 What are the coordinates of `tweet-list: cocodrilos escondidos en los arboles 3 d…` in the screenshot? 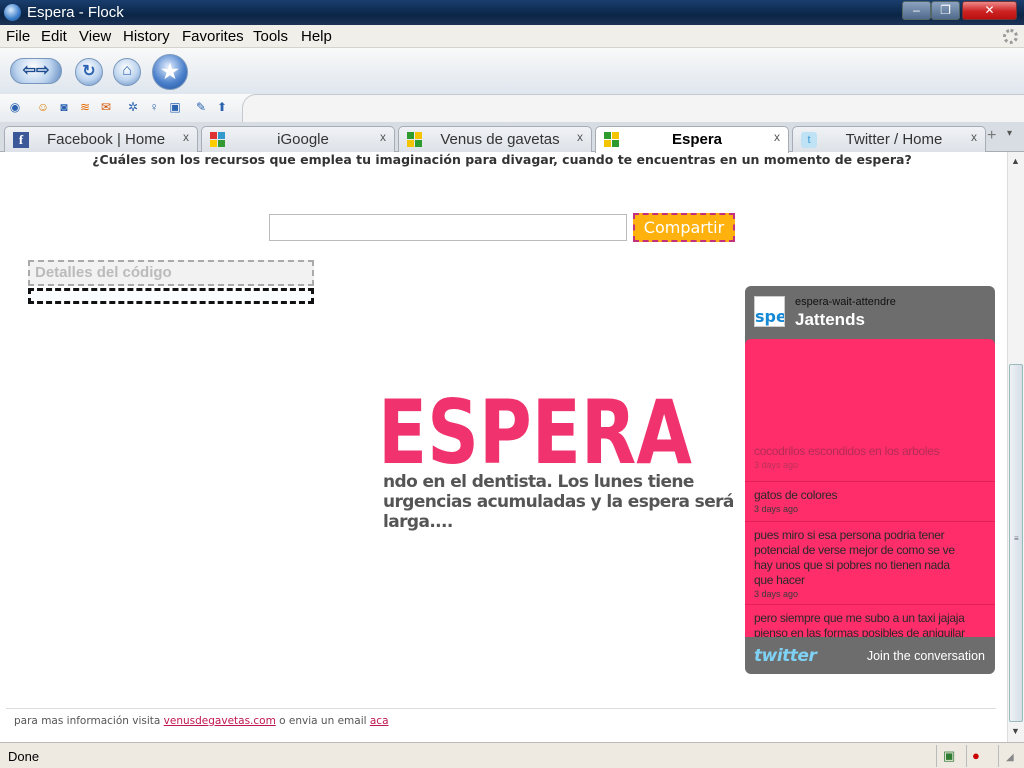 It's located at (870, 488).